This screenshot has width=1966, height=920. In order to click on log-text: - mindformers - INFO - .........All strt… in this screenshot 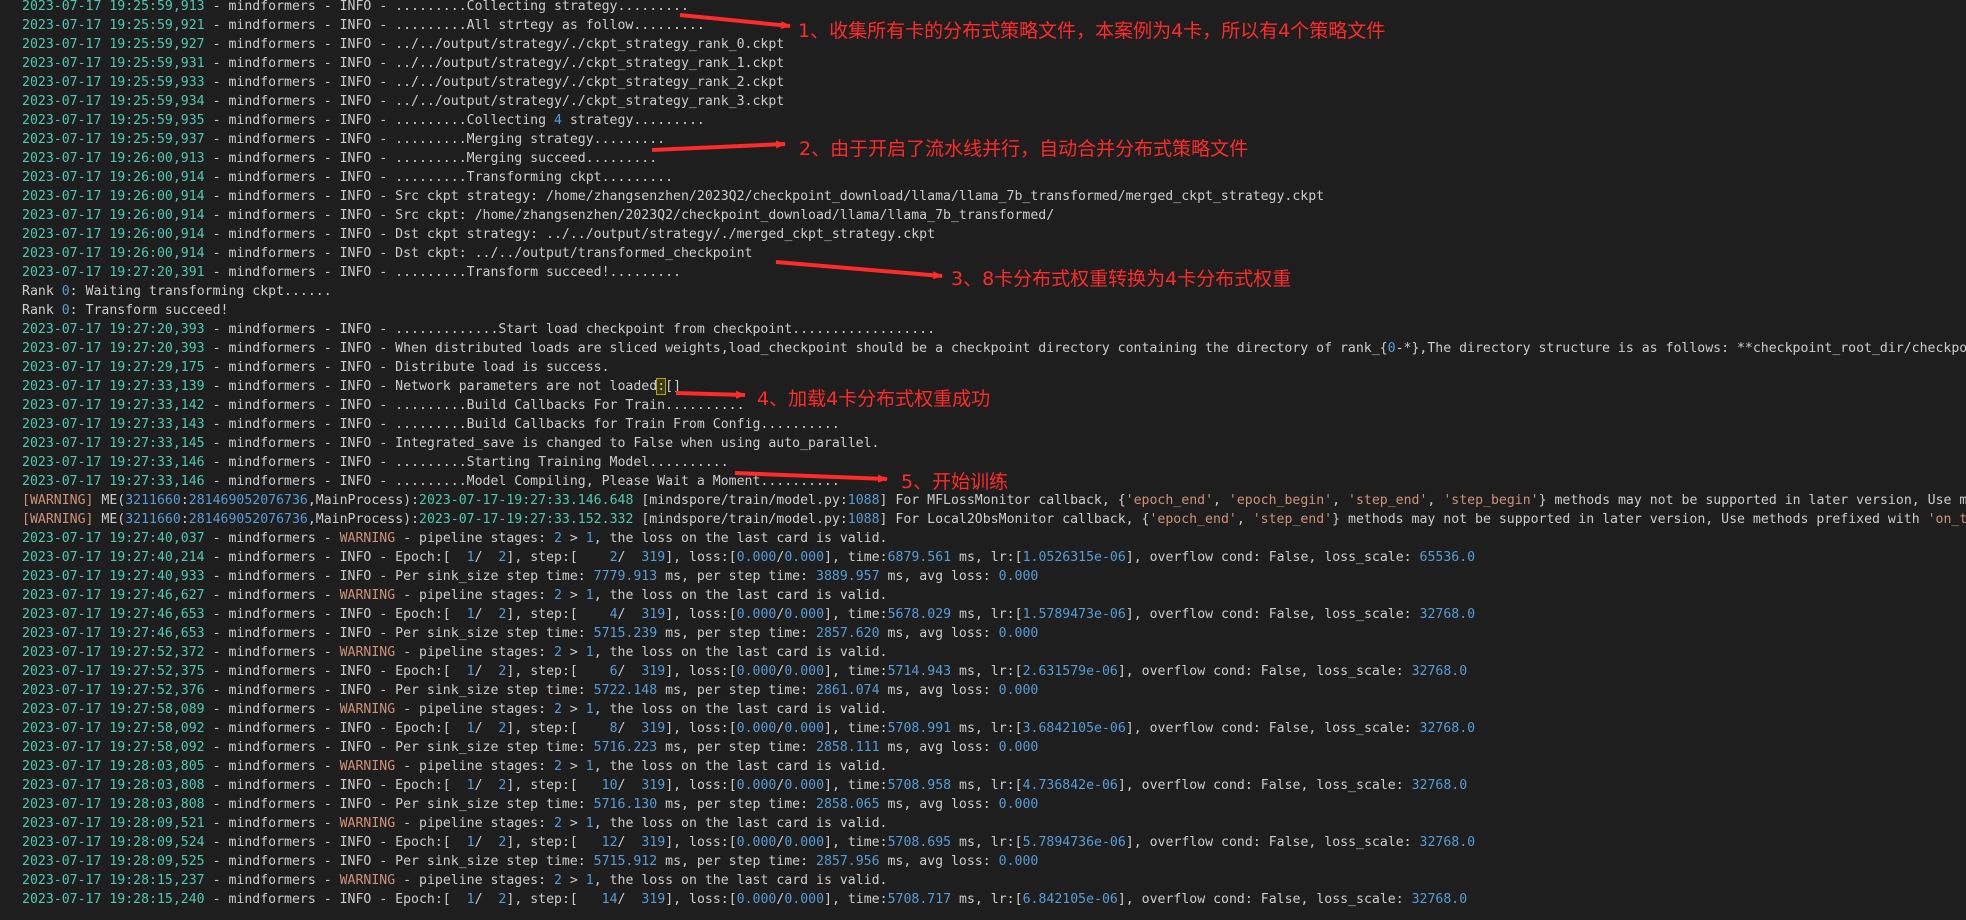, I will do `click(454, 25)`.